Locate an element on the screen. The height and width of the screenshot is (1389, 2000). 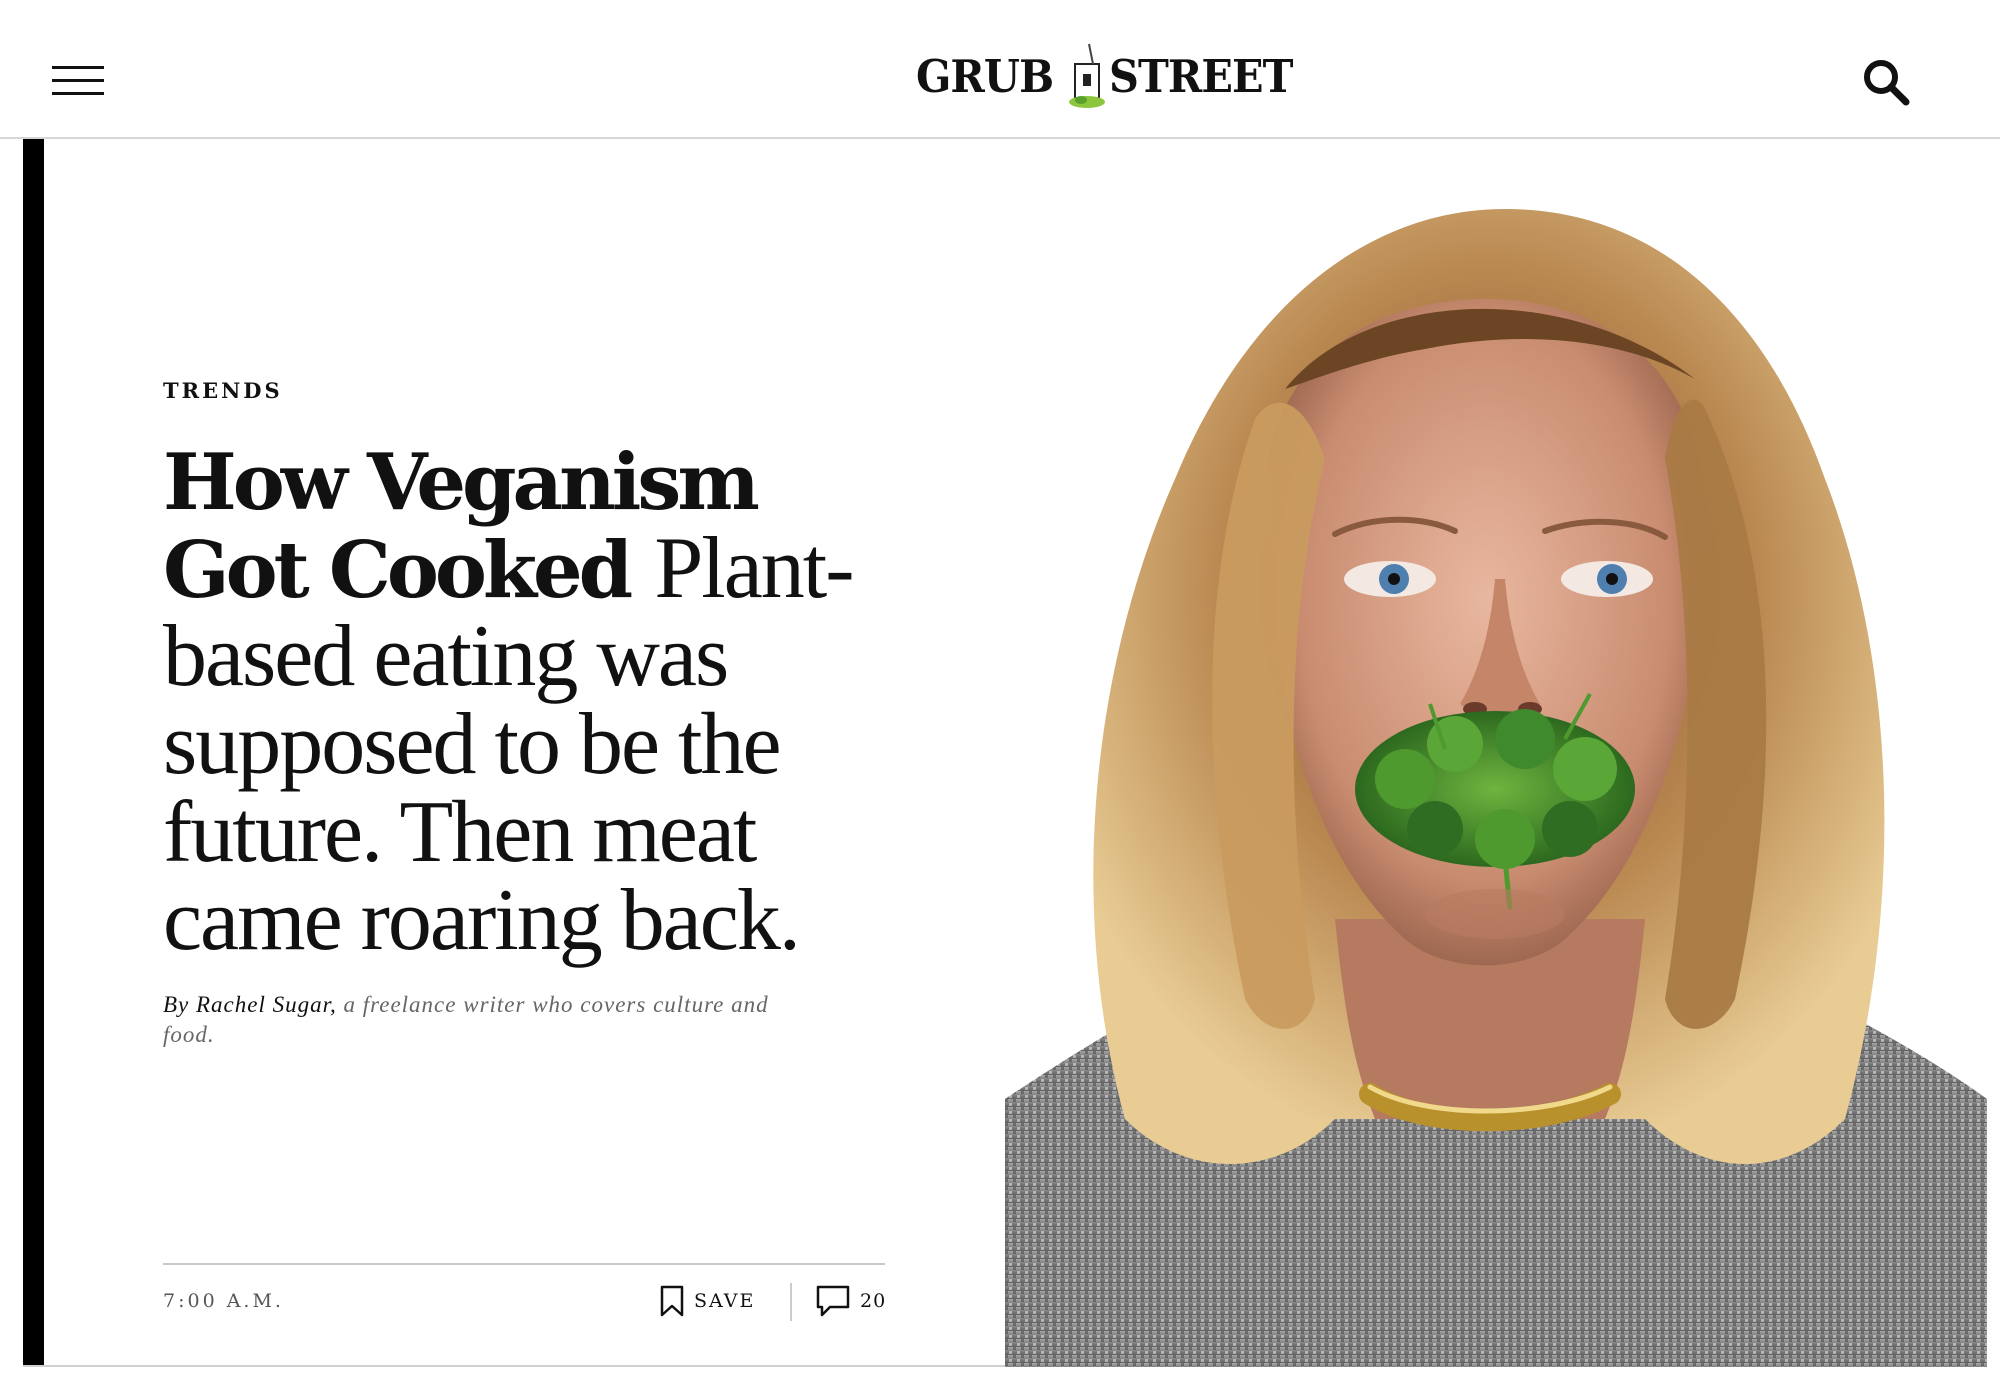
rubric-link: TRENDS is located at coordinates (223, 390).